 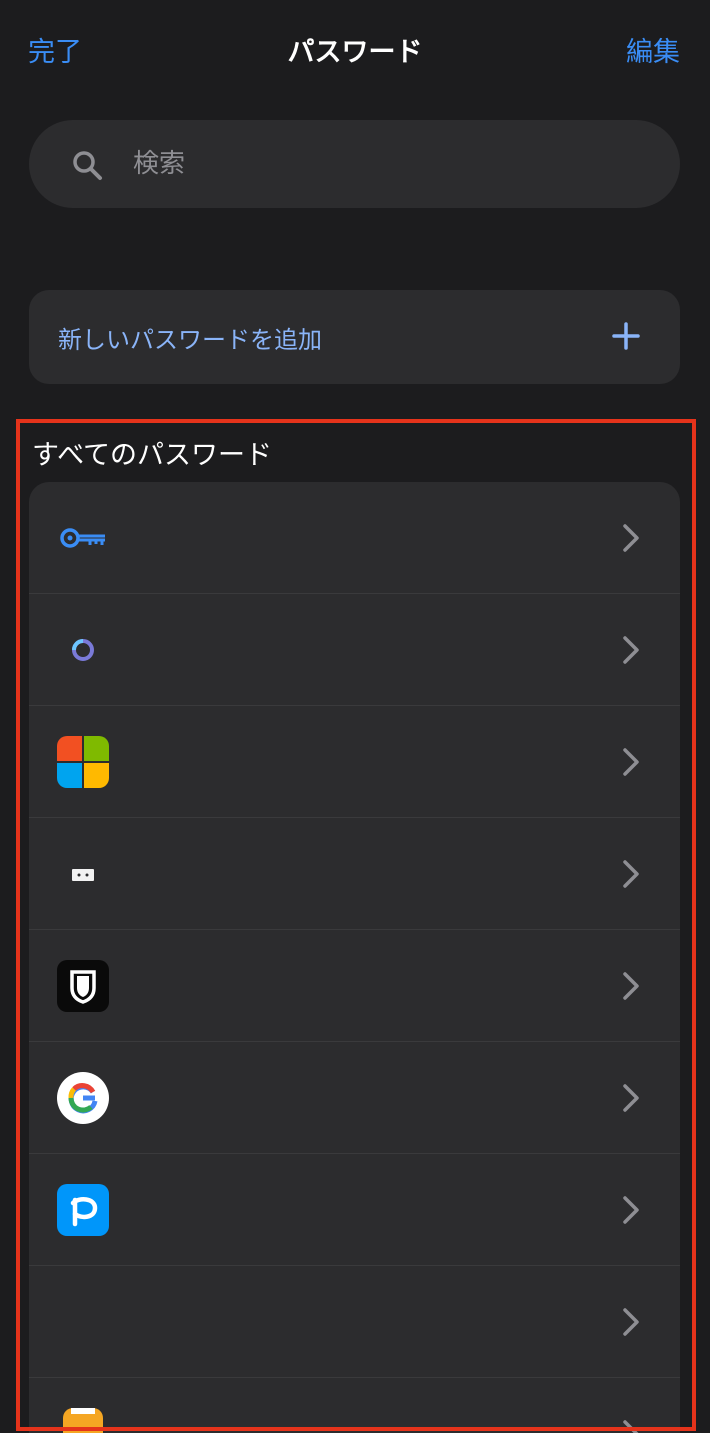 What do you see at coordinates (354, 337) in the screenshot?
I see `add-password-button: 新しいパスワードを追加` at bounding box center [354, 337].